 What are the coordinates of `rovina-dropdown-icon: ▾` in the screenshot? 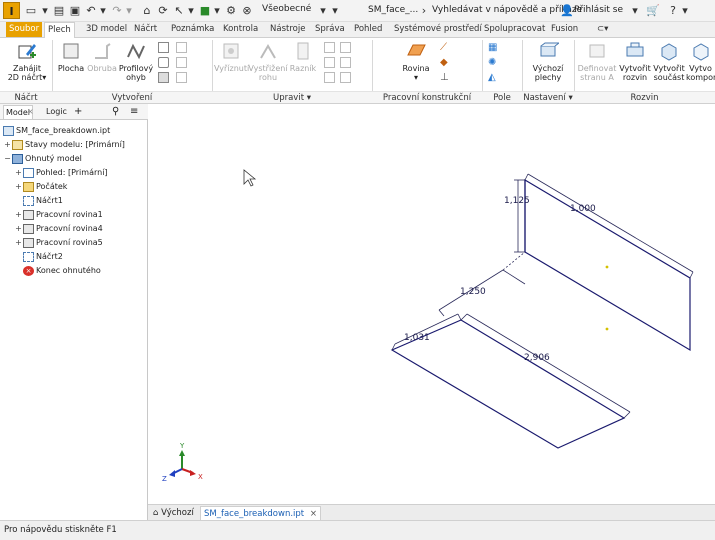 It's located at (416, 77).